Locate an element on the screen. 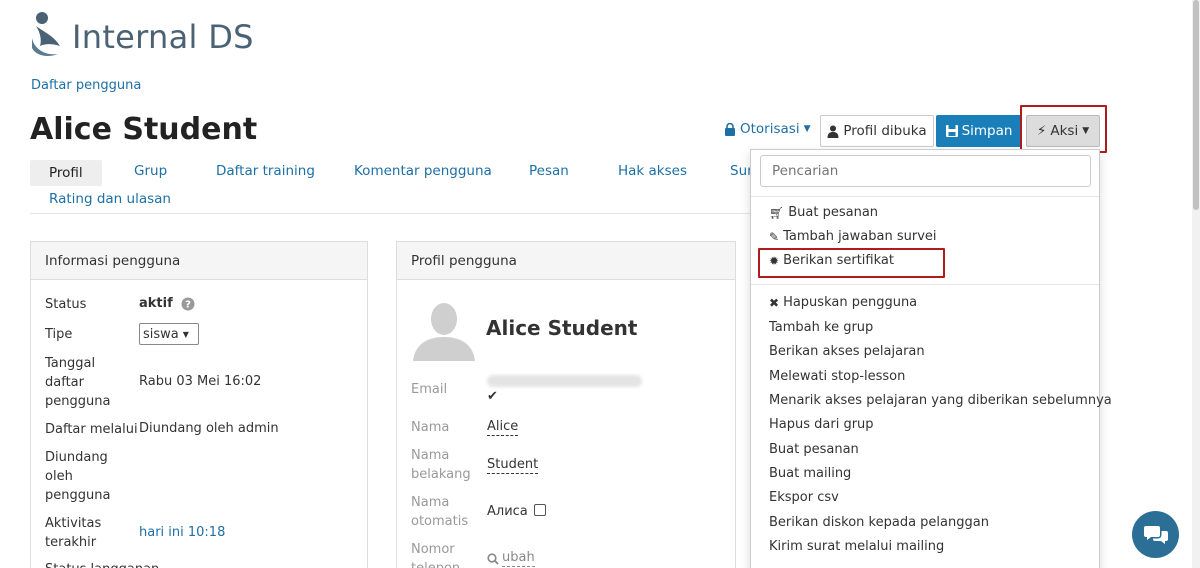 Image resolution: width=1200 pixels, height=568 pixels. tab-profil: Profil is located at coordinates (66, 173).